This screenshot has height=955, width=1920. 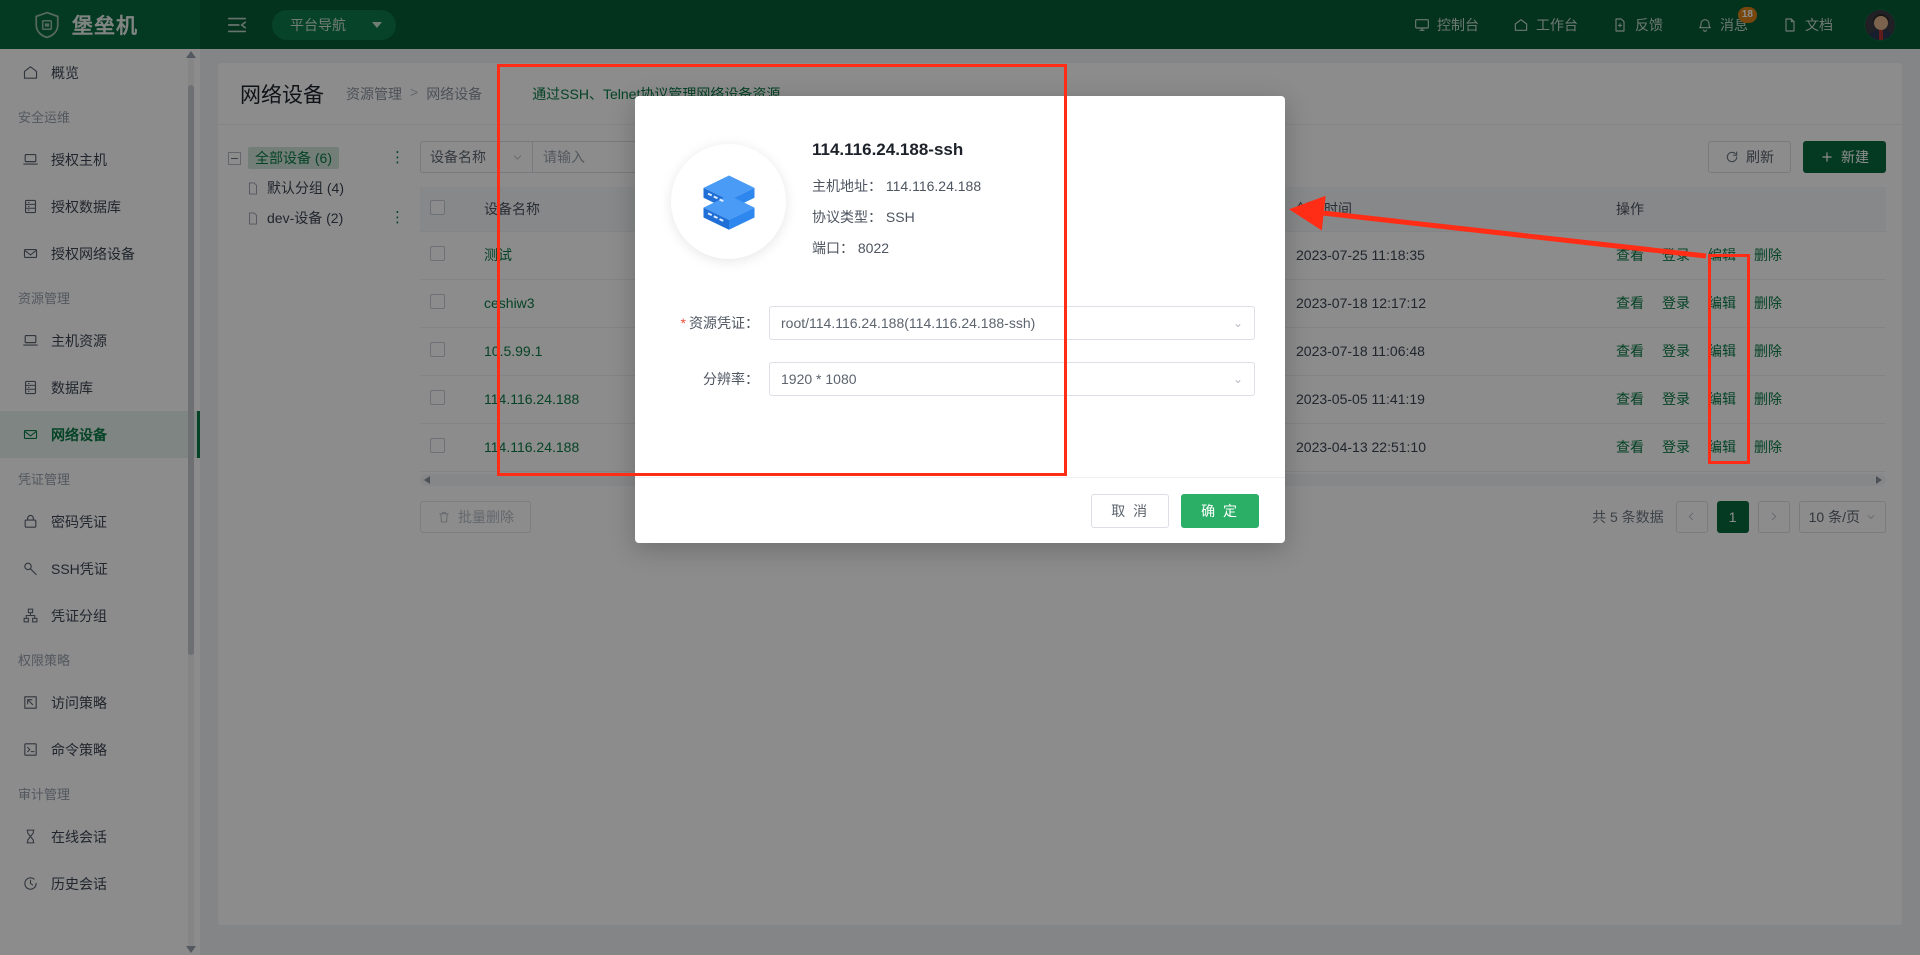 What do you see at coordinates (873, 247) in the screenshot?
I see `device-port-value: 8022` at bounding box center [873, 247].